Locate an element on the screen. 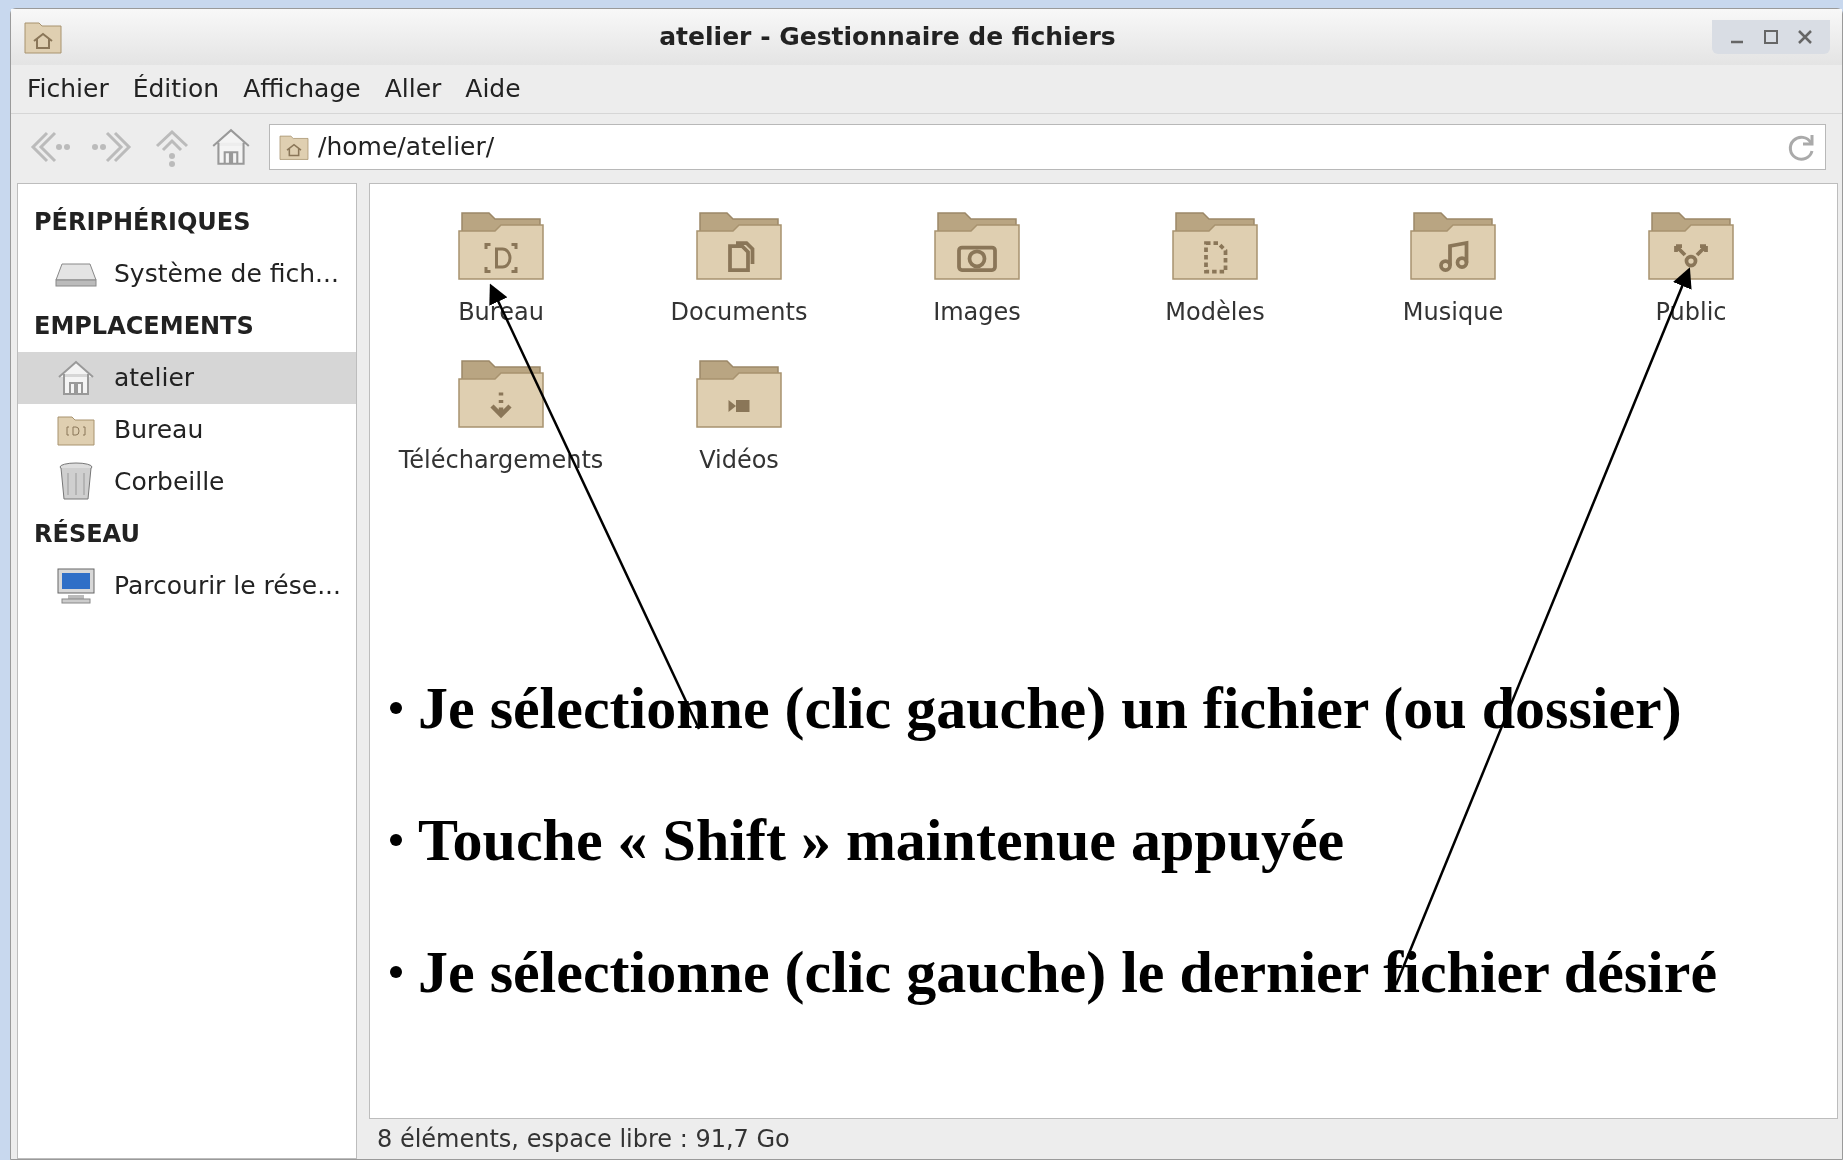 The height and width of the screenshot is (1160, 1843). file-name: Musique is located at coordinates (1453, 312).